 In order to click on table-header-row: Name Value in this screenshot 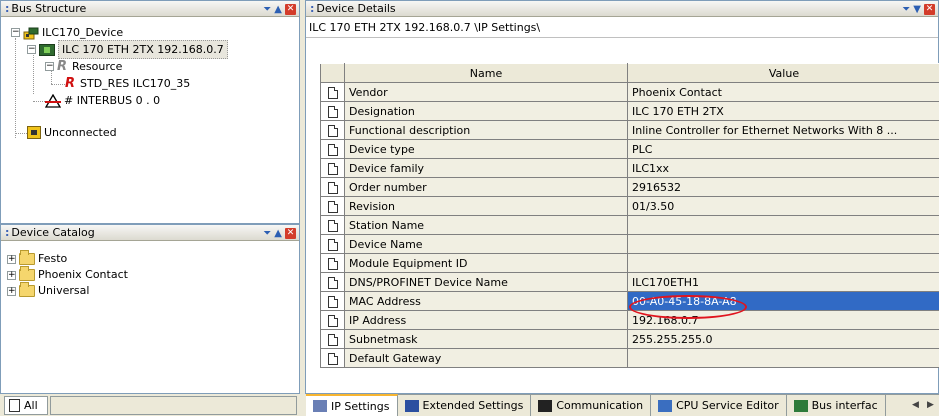, I will do `click(629, 73)`.